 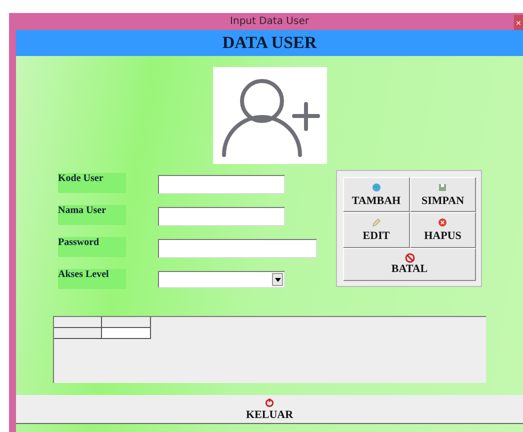 I want to click on globe-icon, so click(x=376, y=187).